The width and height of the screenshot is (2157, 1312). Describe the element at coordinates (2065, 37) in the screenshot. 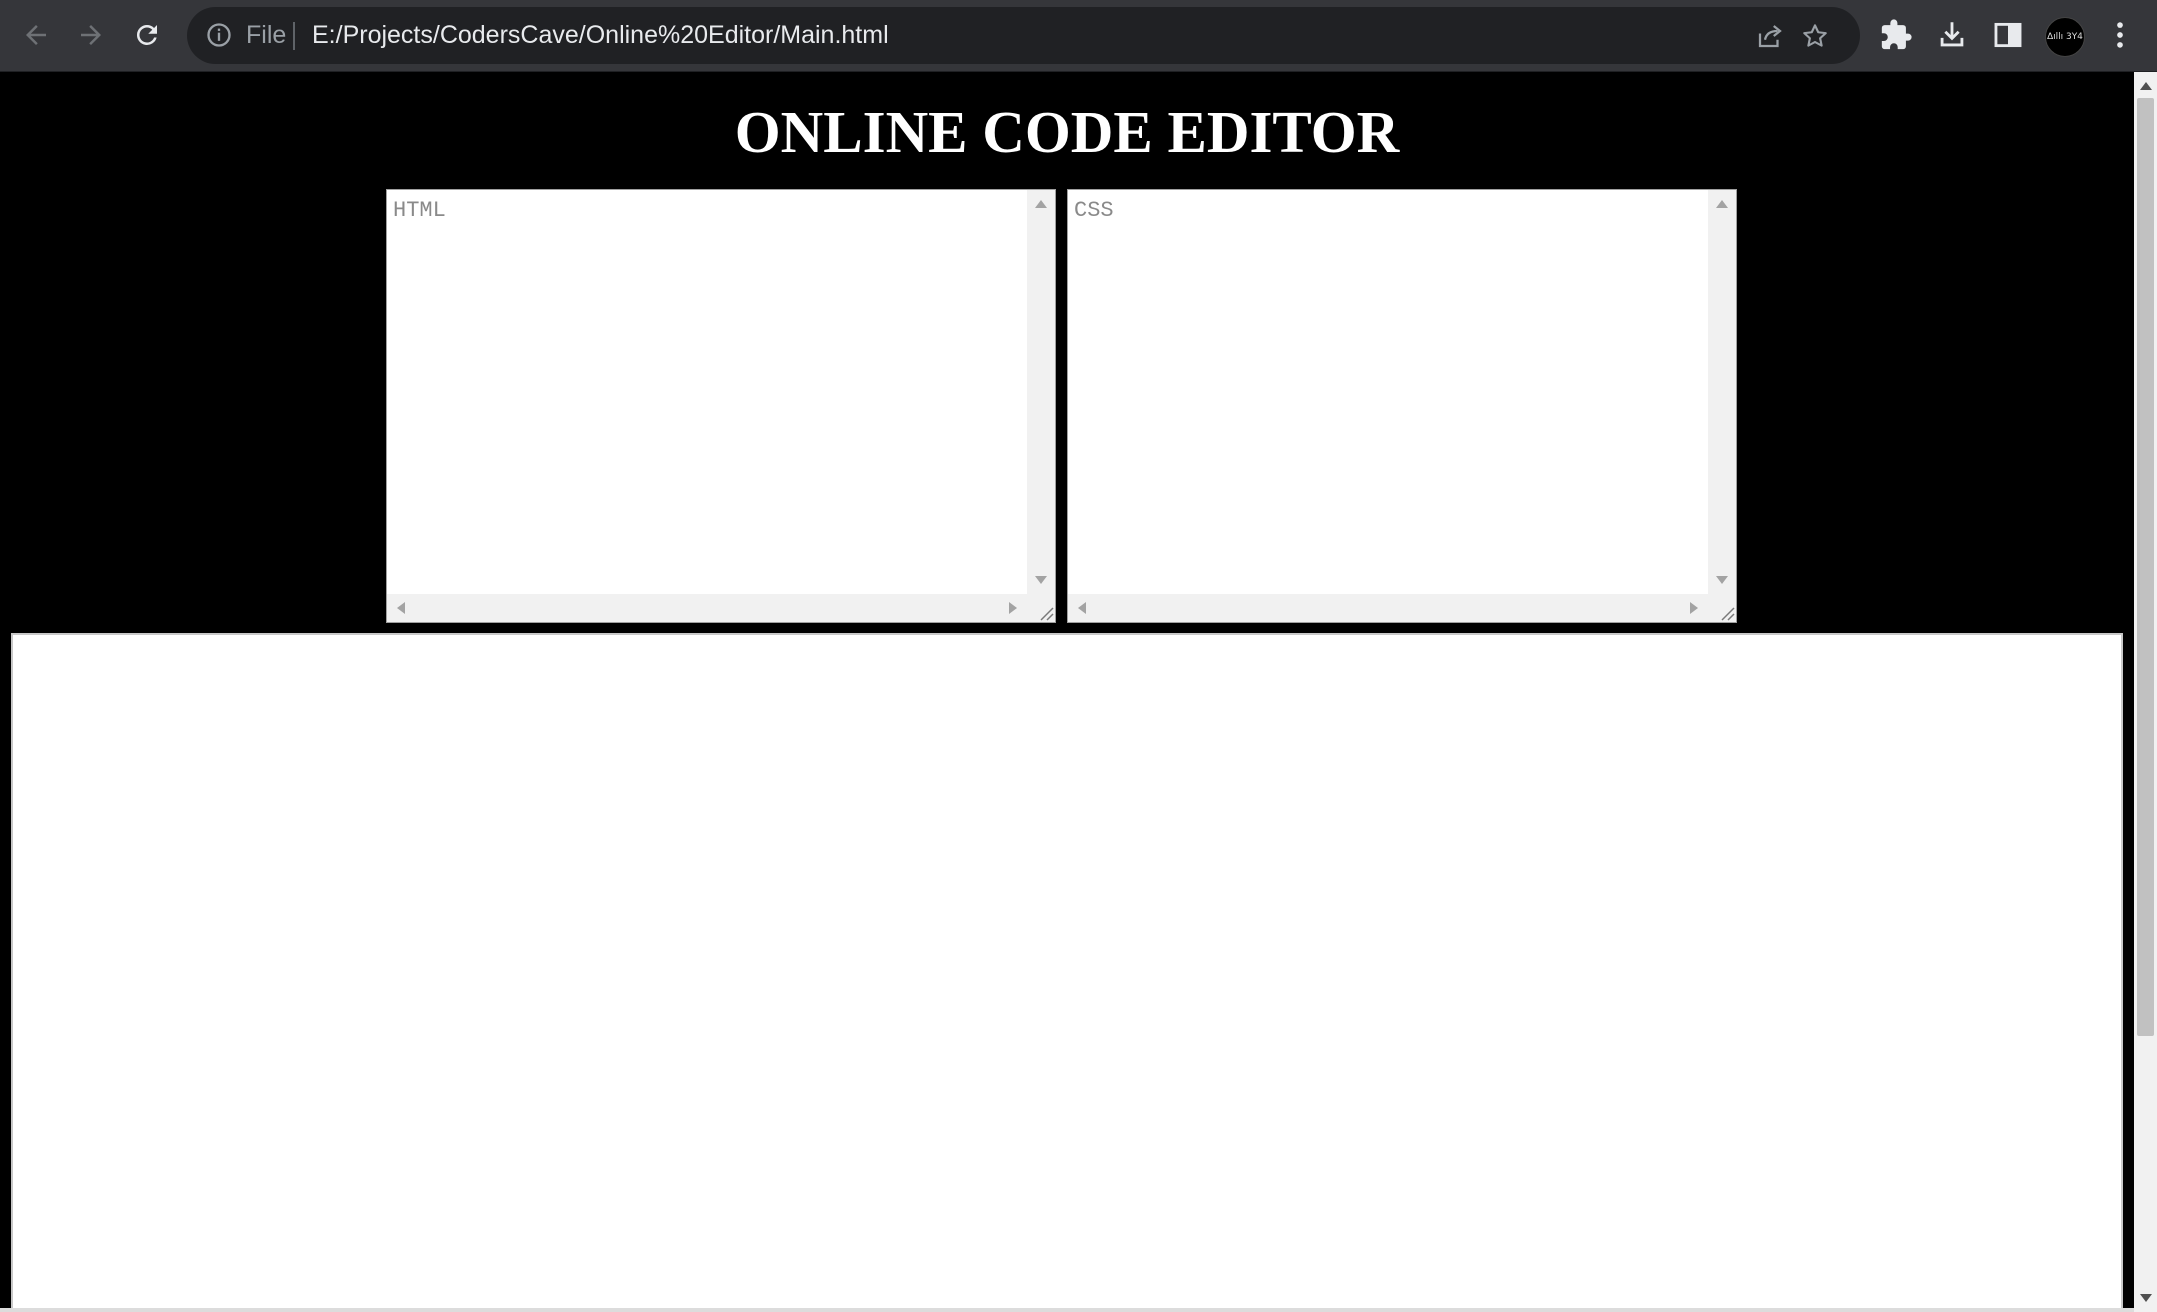

I see `profile-avatar: ∆ıllı 3Y4` at that location.